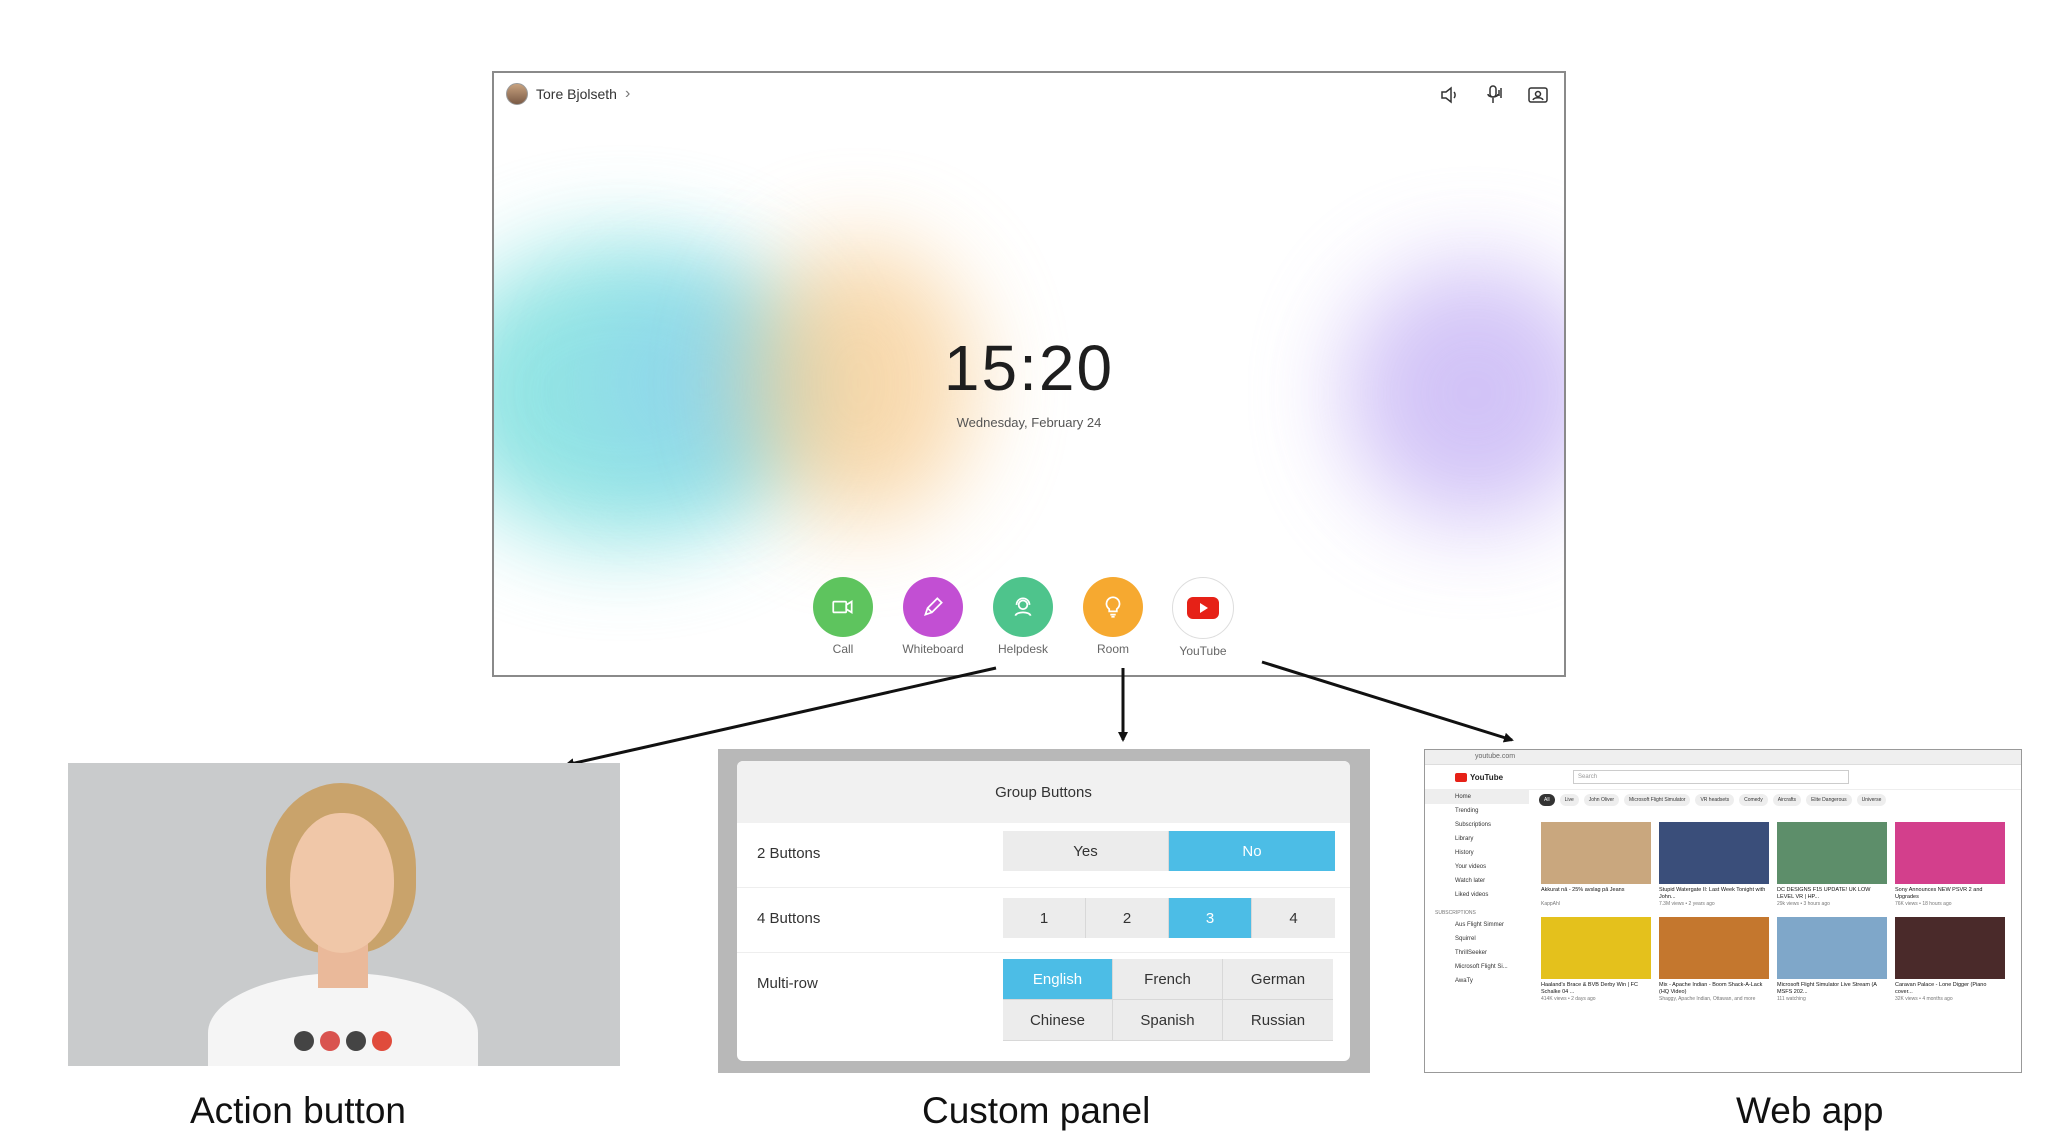 The image size is (2048, 1148). Describe the element at coordinates (1477, 939) in the screenshot. I see `subscription-item: Squirrel` at that location.